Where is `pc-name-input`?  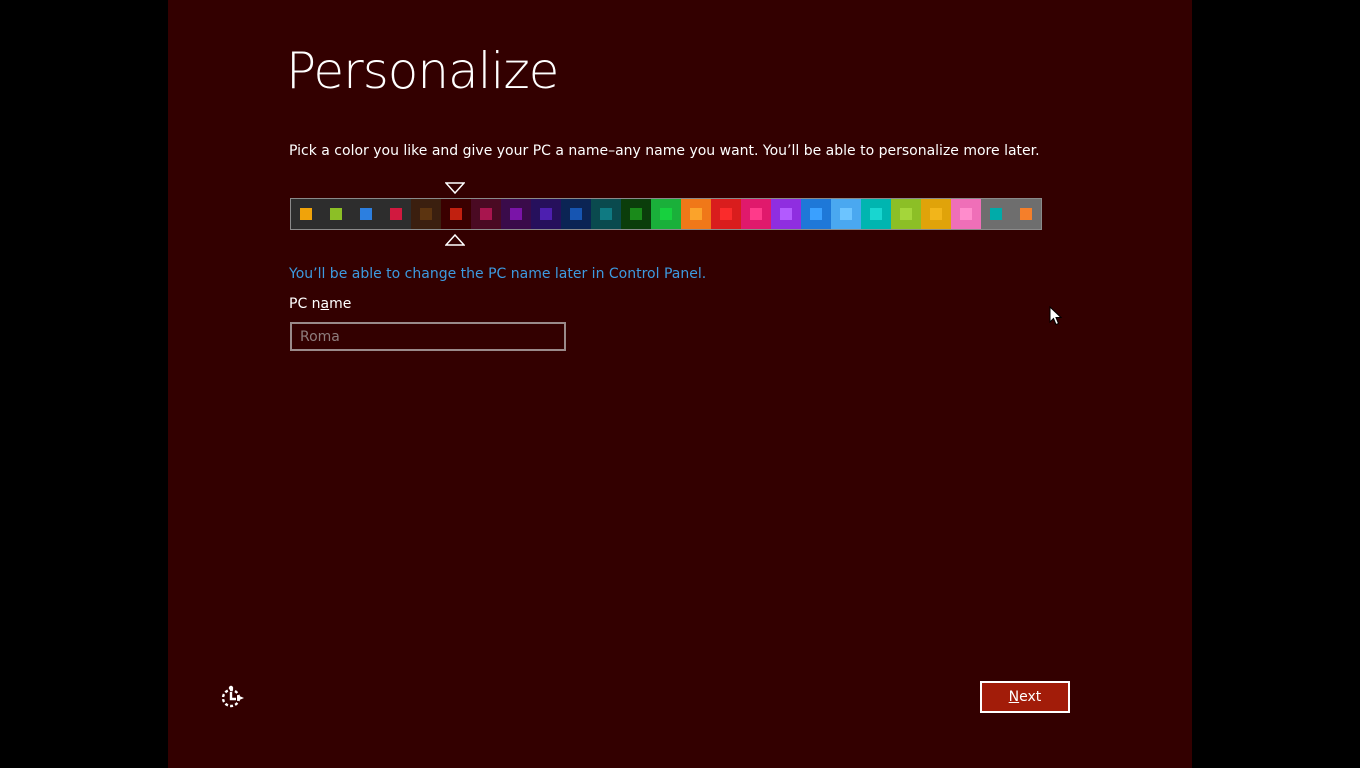
pc-name-input is located at coordinates (428, 336).